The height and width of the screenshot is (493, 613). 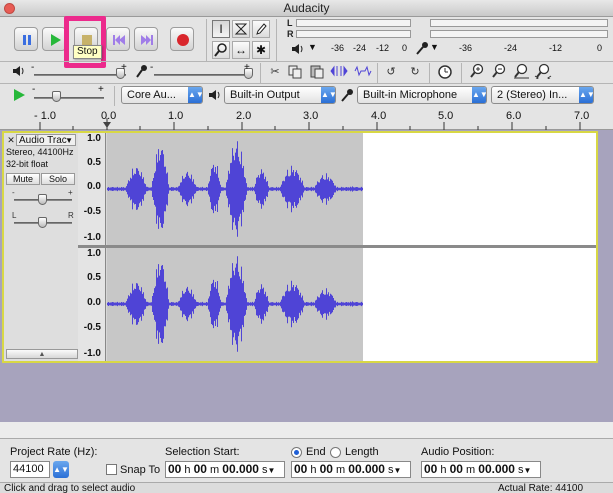 I want to click on fit-project-button, so click(x=543, y=72).